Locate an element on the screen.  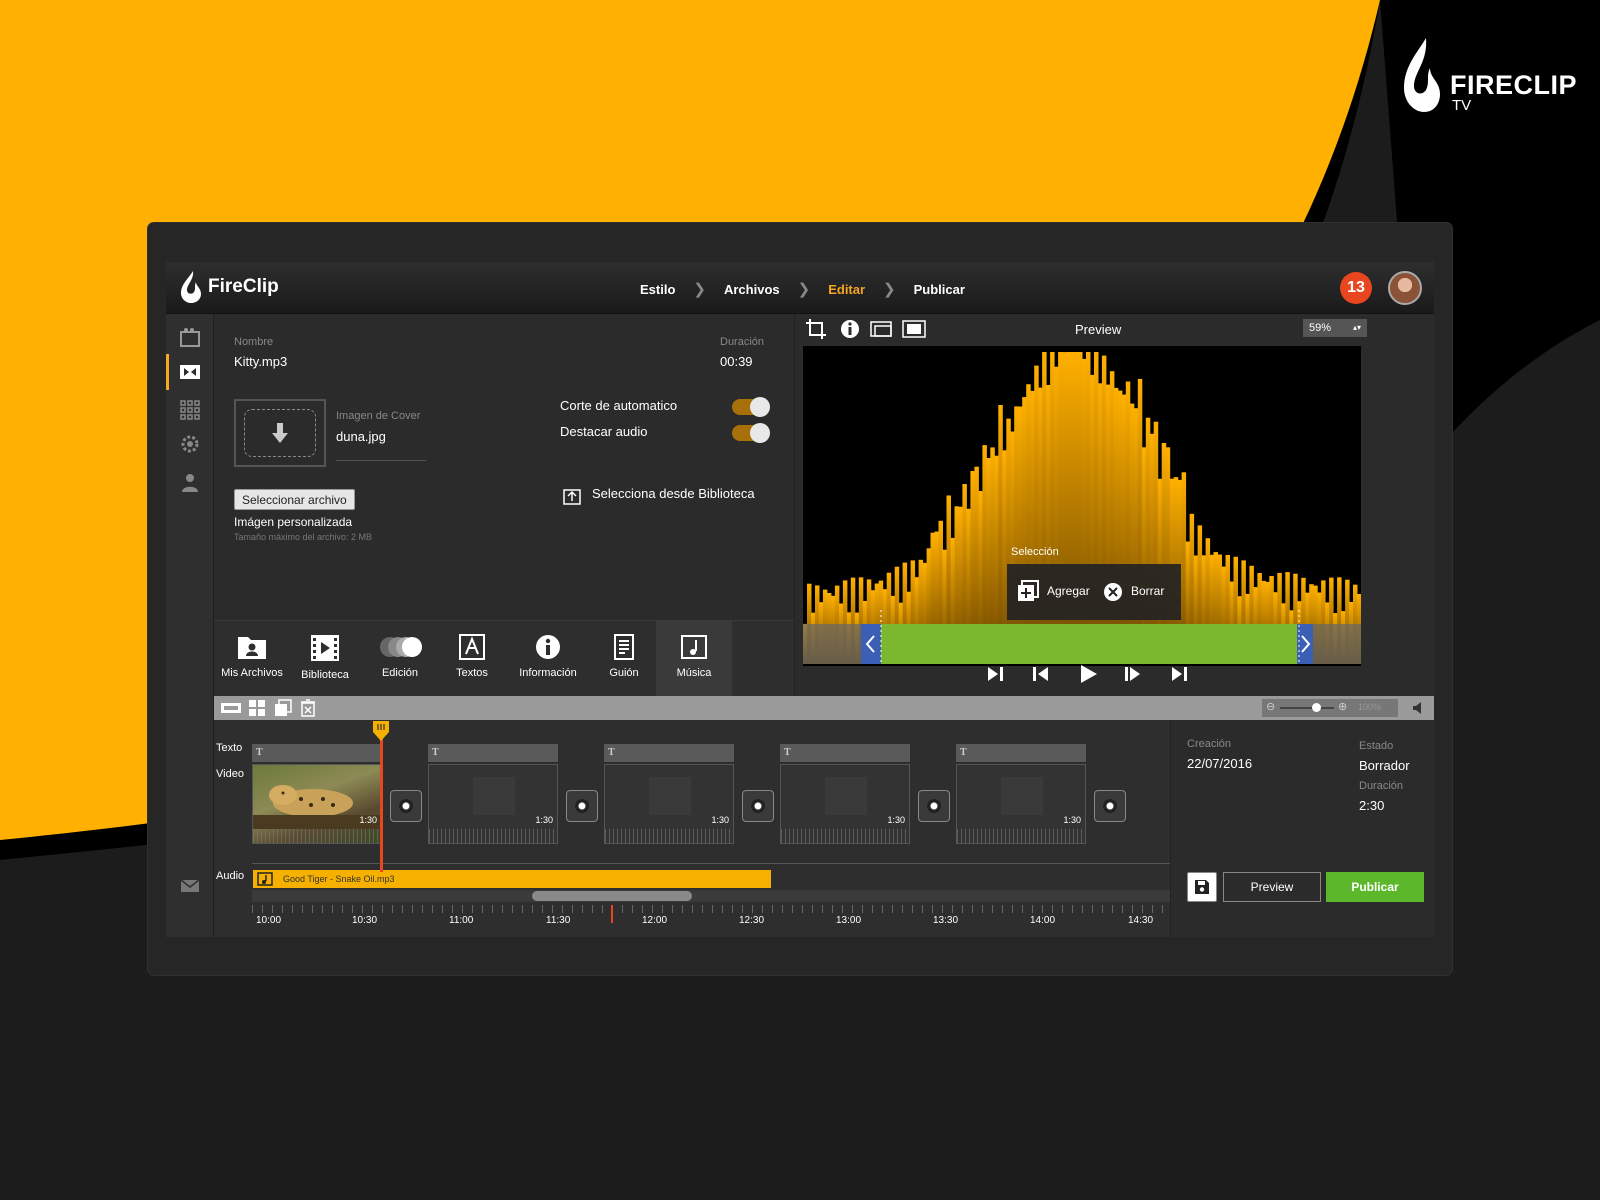
cover-dropzone is located at coordinates (280, 433).